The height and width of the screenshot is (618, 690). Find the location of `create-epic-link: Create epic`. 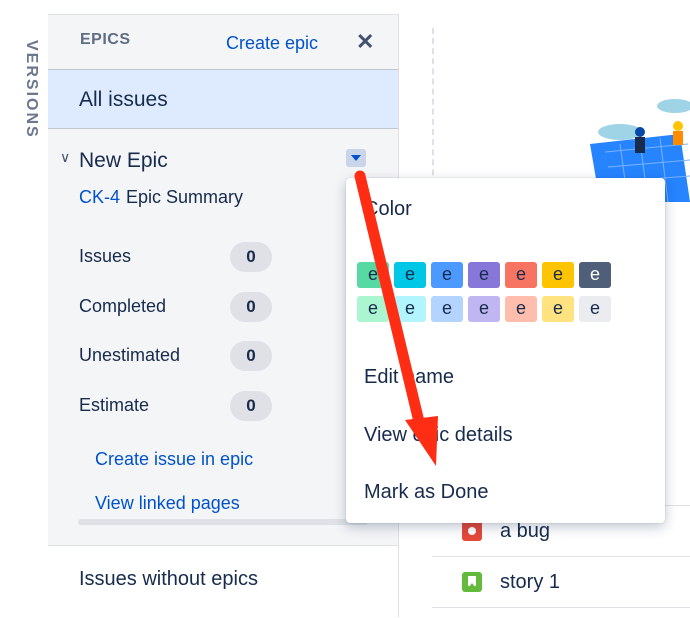

create-epic-link: Create epic is located at coordinates (272, 43).